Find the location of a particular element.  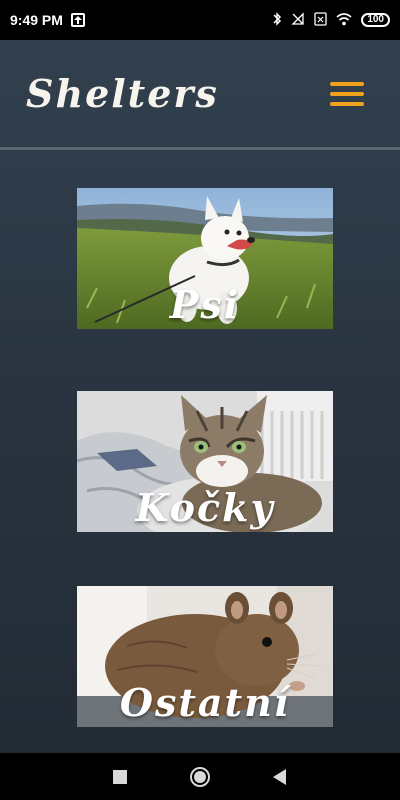

status-left: 9:49 PM is located at coordinates (47, 20).